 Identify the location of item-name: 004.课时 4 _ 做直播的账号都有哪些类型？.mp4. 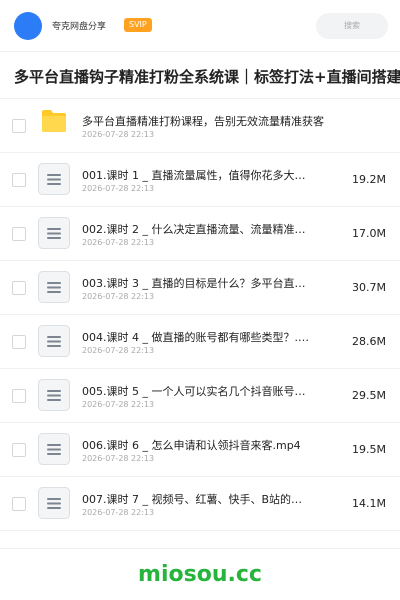
(197, 337).